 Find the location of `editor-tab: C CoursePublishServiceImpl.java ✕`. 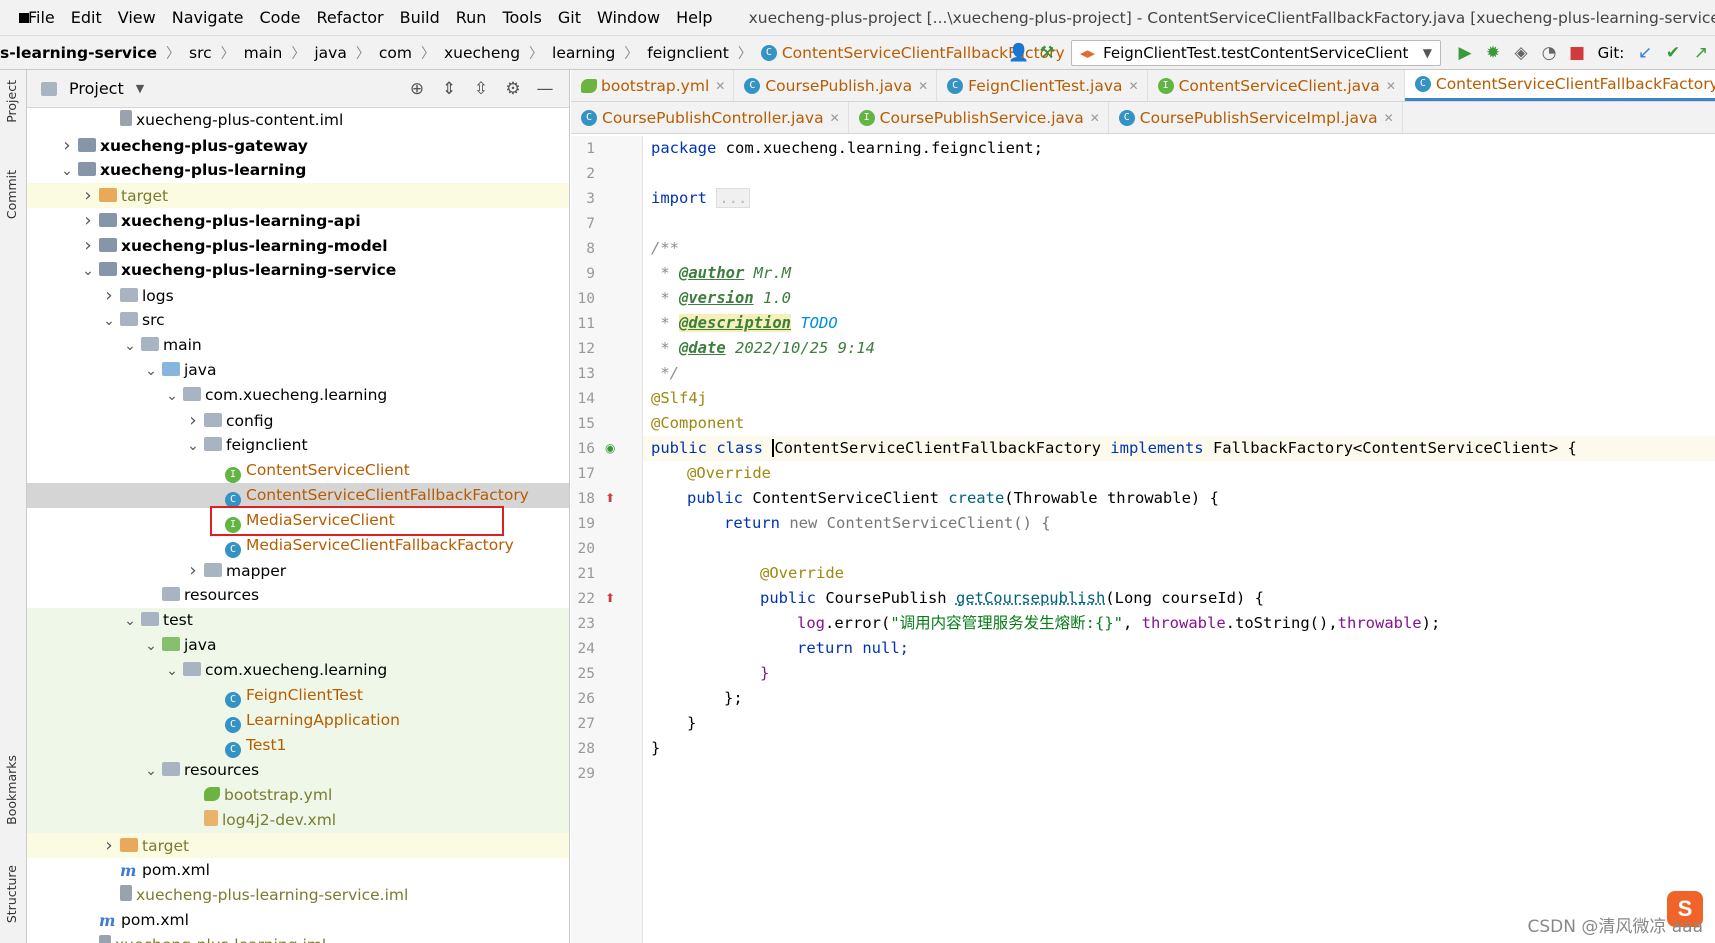

editor-tab: C CoursePublishServiceImpl.java ✕ is located at coordinates (1256, 117).